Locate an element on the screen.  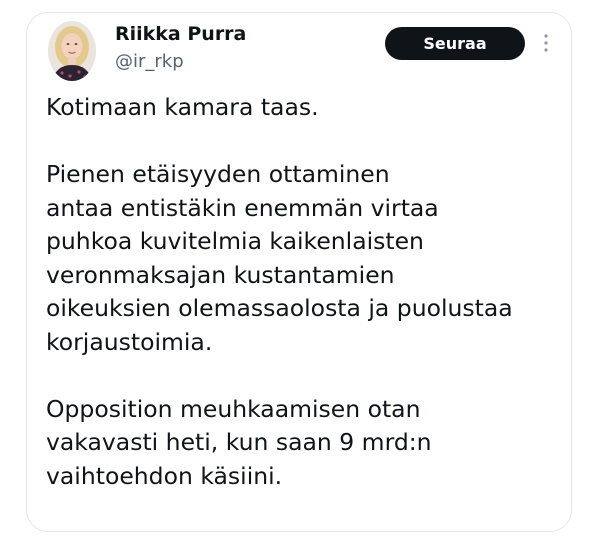
tweet-line: oikeuksien olemassaolosta ja puolustaa is located at coordinates (279, 308).